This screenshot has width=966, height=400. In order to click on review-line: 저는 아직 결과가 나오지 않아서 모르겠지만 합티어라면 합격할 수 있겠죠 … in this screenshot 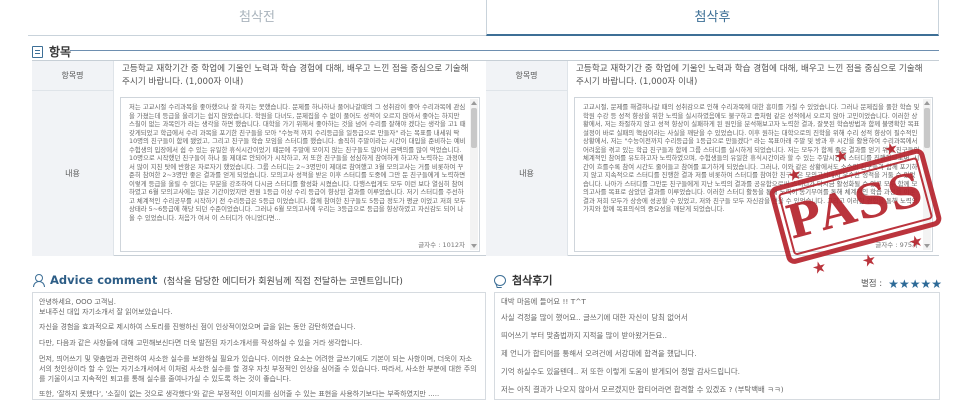, I will do `click(642, 389)`.